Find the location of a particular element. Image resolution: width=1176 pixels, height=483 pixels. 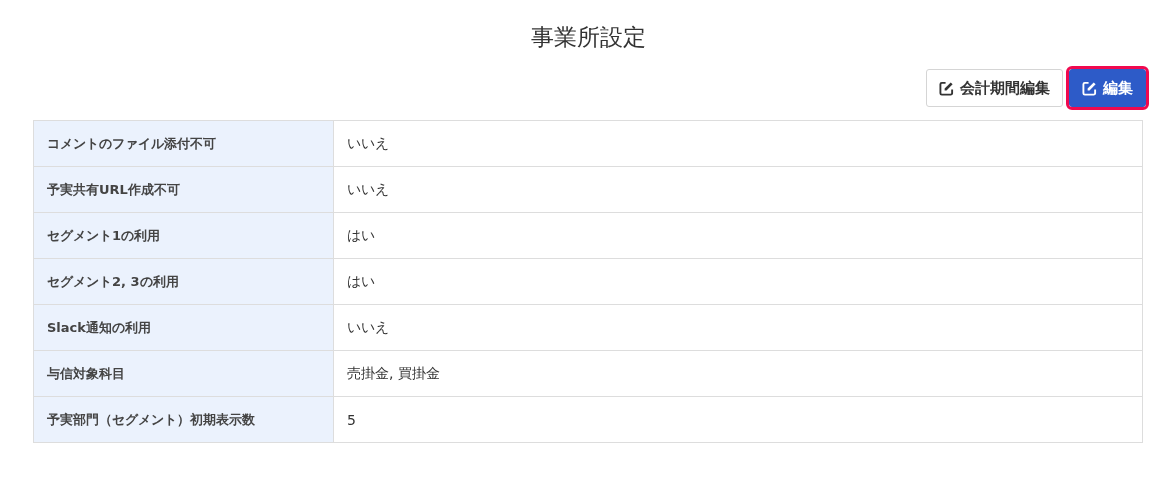

edit-button: 編集 is located at coordinates (1107, 88).